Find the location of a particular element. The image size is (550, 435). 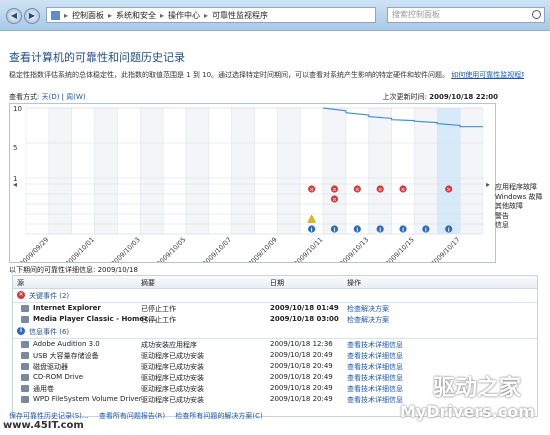

last-update: 上次更新时间: 2009/10/18 22:00 is located at coordinates (440, 97).